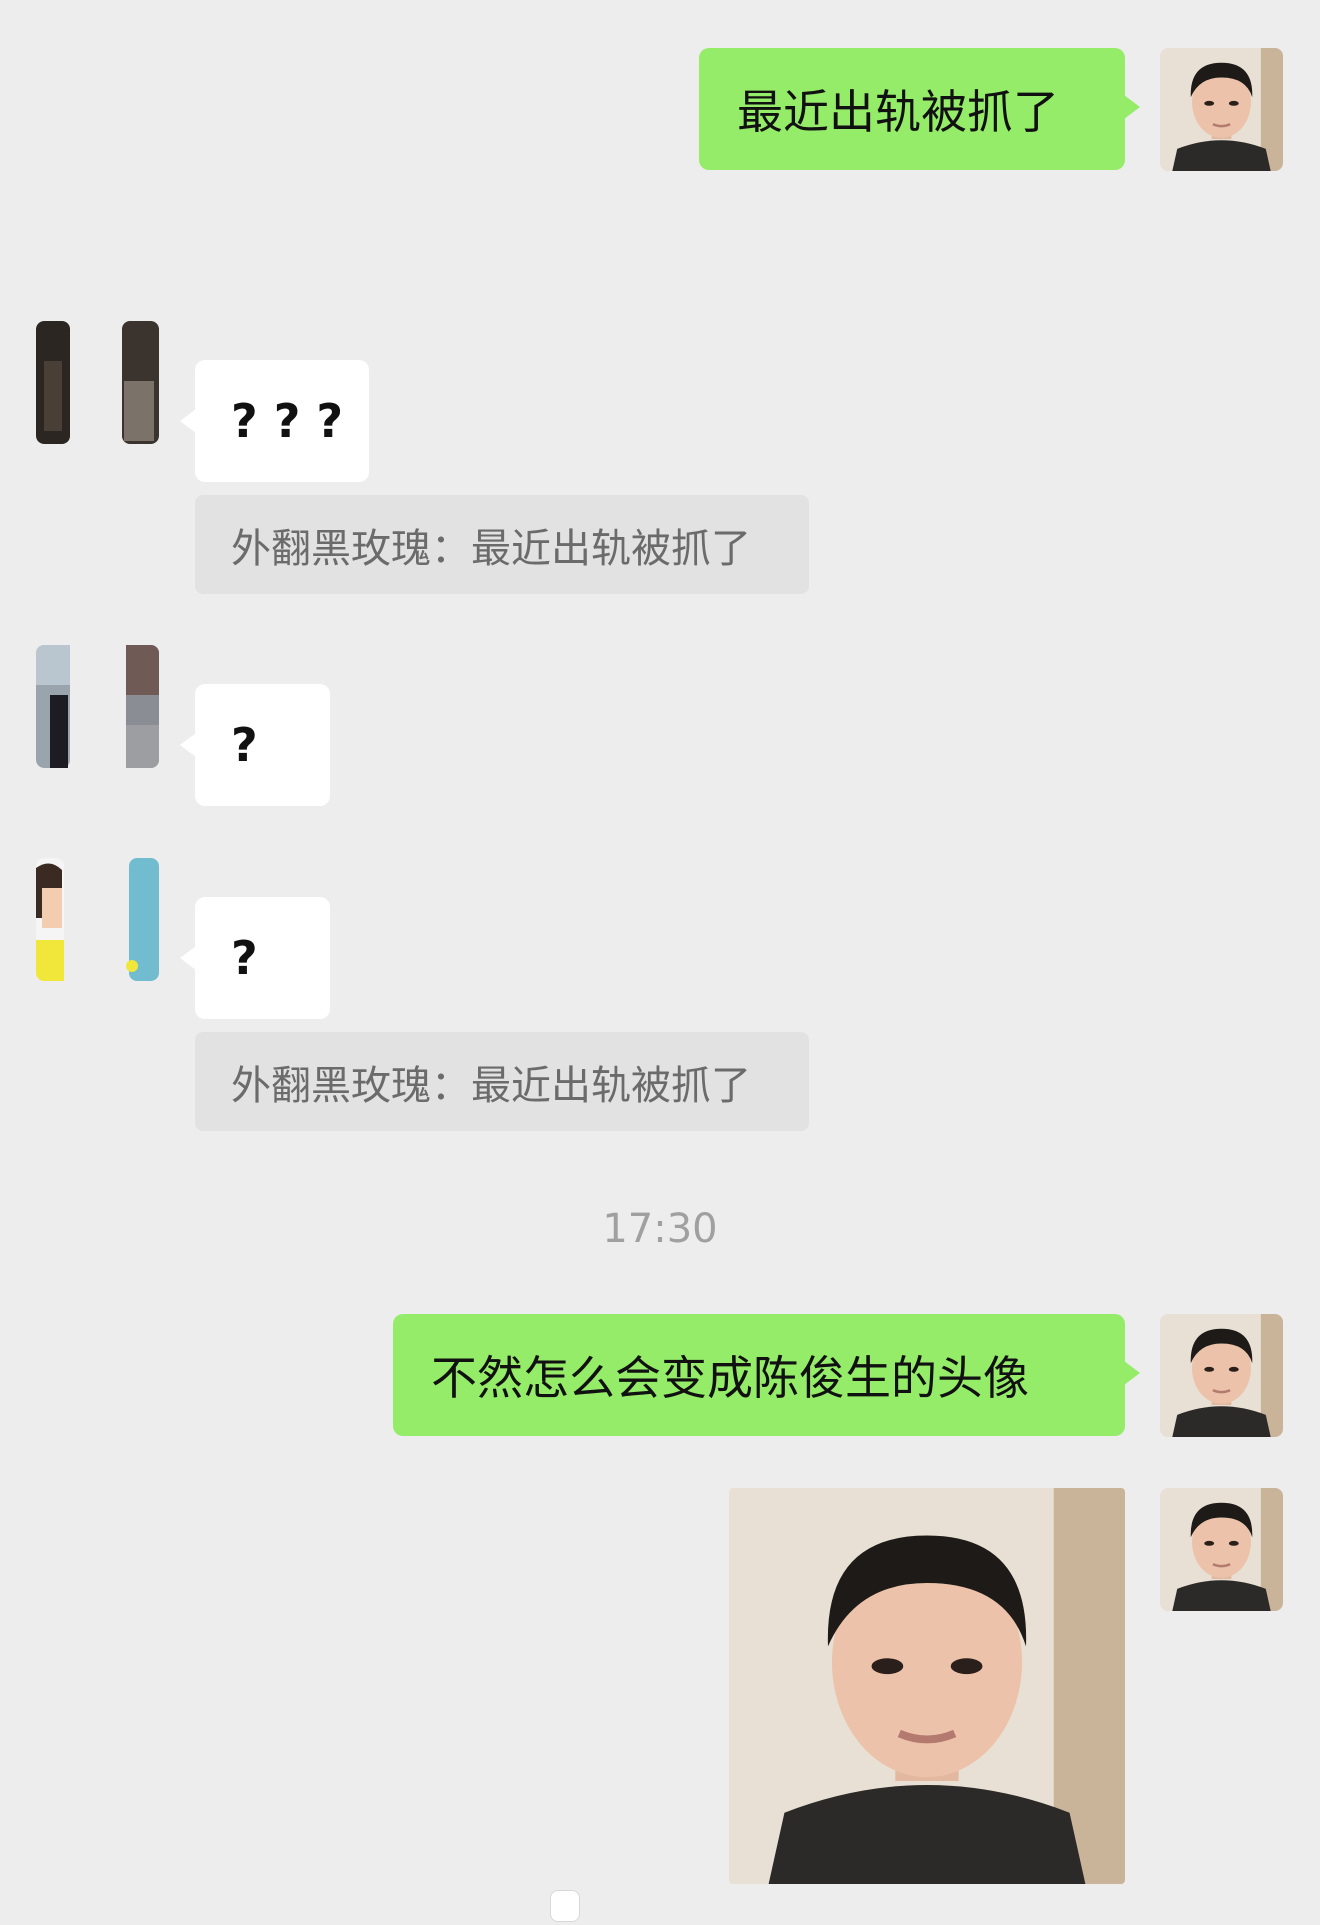 This screenshot has height=1925, width=1320. What do you see at coordinates (565, 1906) in the screenshot?
I see `home-indicator` at bounding box center [565, 1906].